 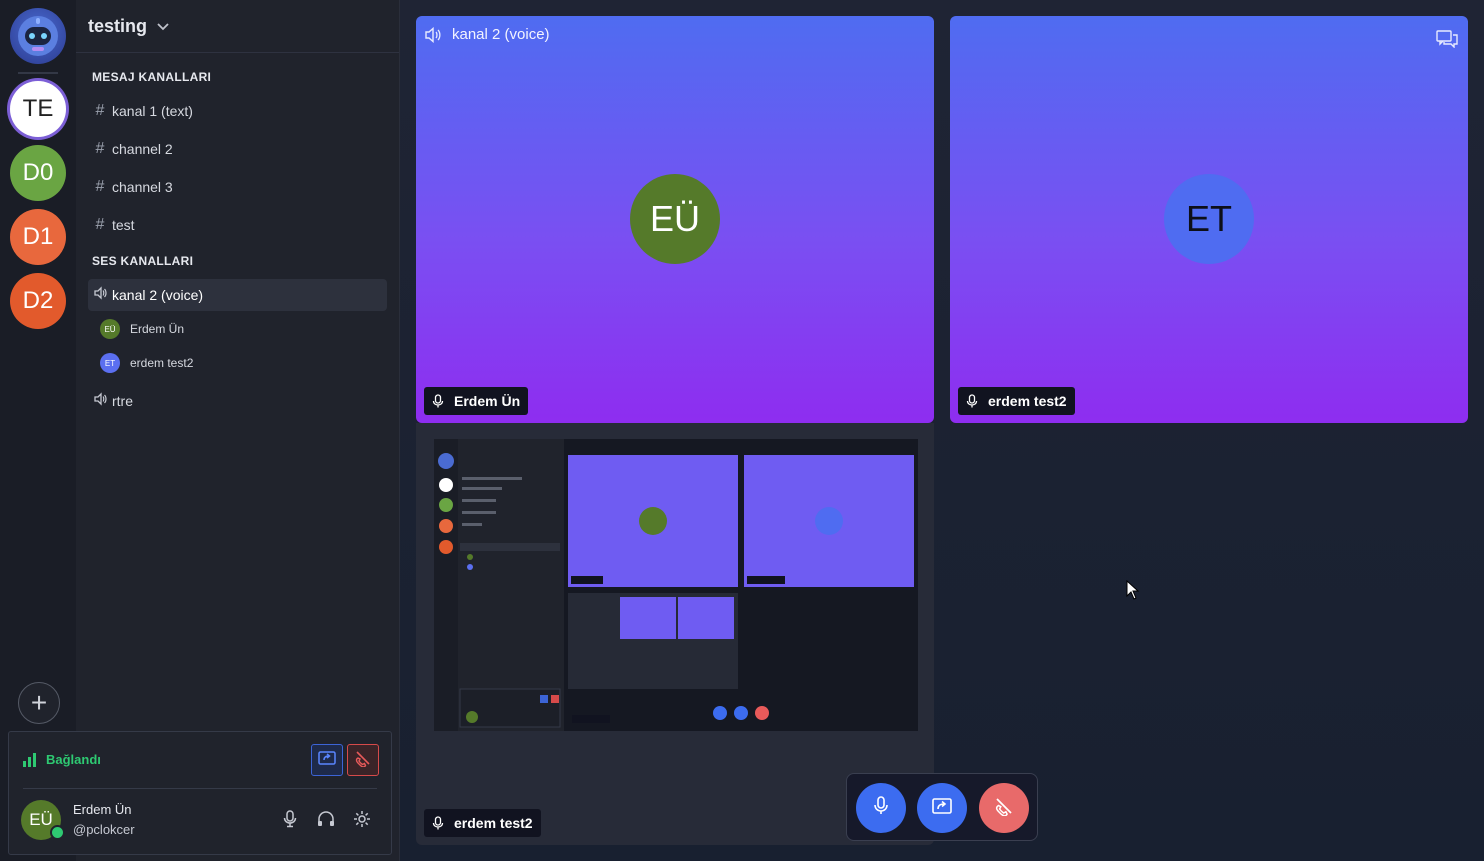 I want to click on server-name: testing, so click(x=118, y=25).